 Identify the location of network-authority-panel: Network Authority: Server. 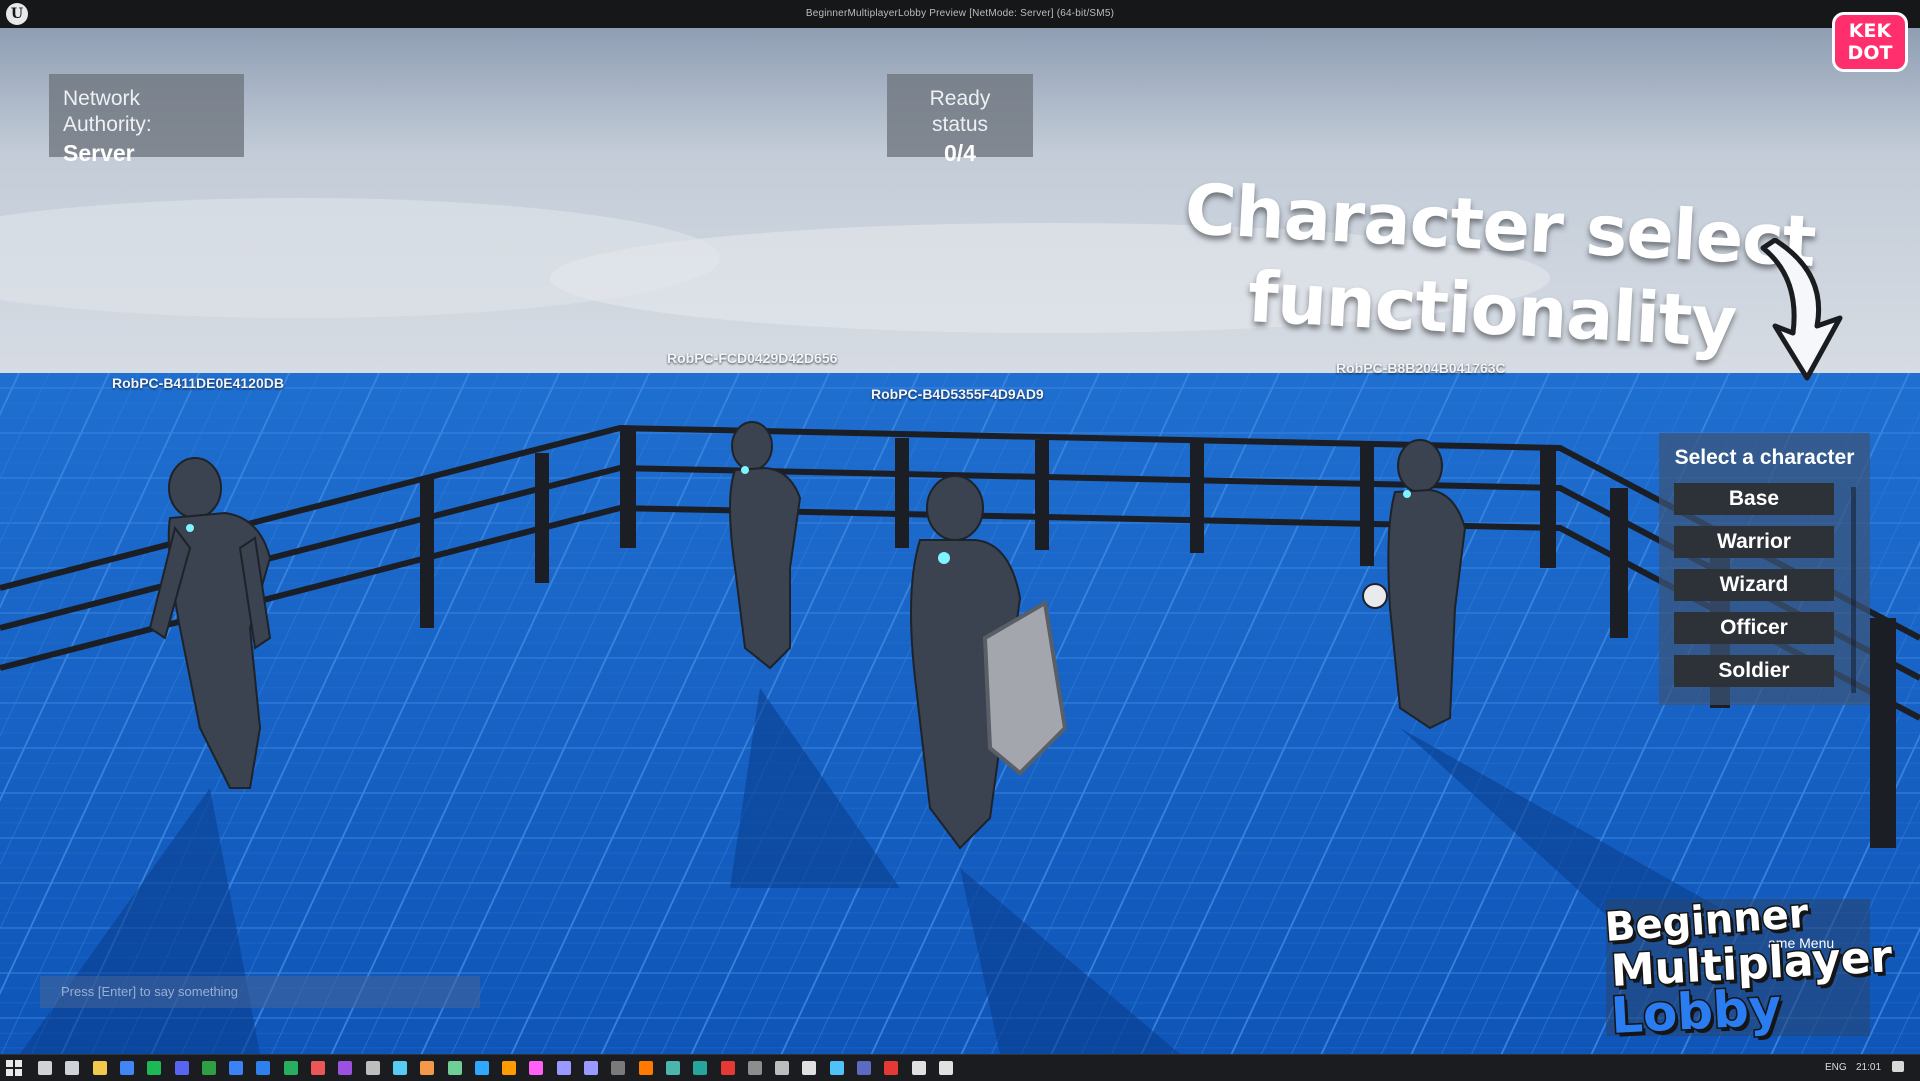
(146, 120).